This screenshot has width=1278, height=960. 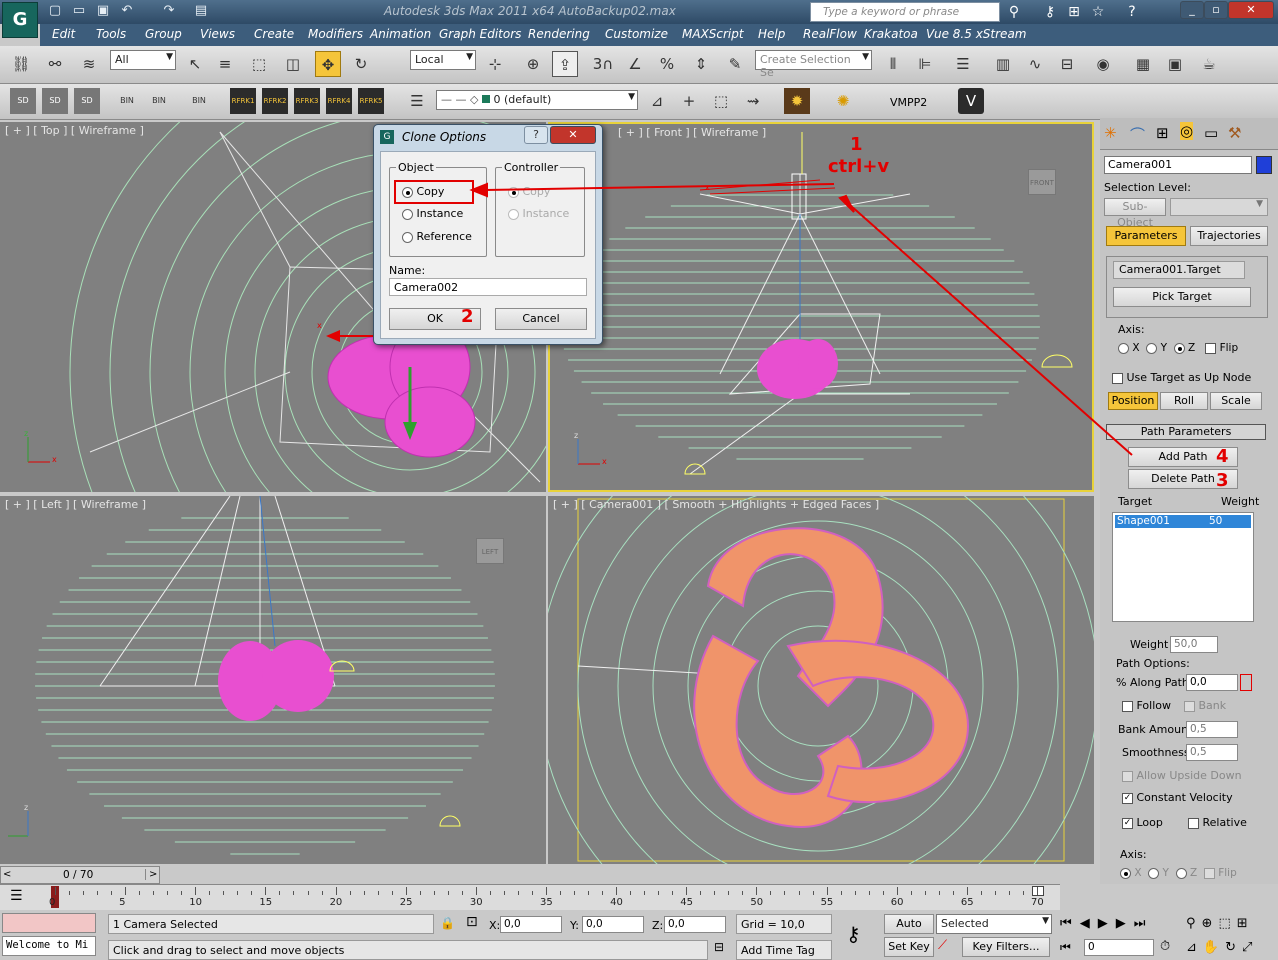 What do you see at coordinates (1187, 131) in the screenshot?
I see `motion-tab-icon: ◎` at bounding box center [1187, 131].